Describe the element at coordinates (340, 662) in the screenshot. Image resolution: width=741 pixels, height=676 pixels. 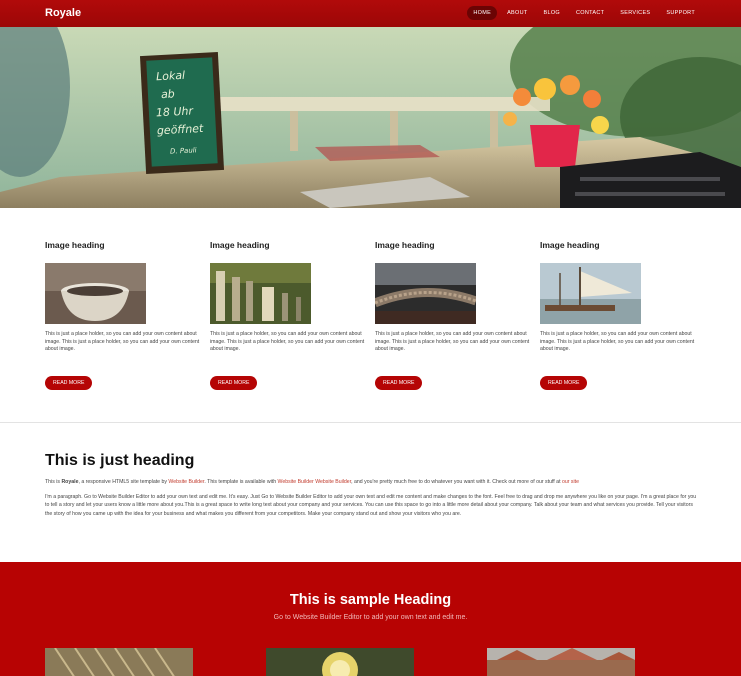
I see `gallery-image-light` at that location.